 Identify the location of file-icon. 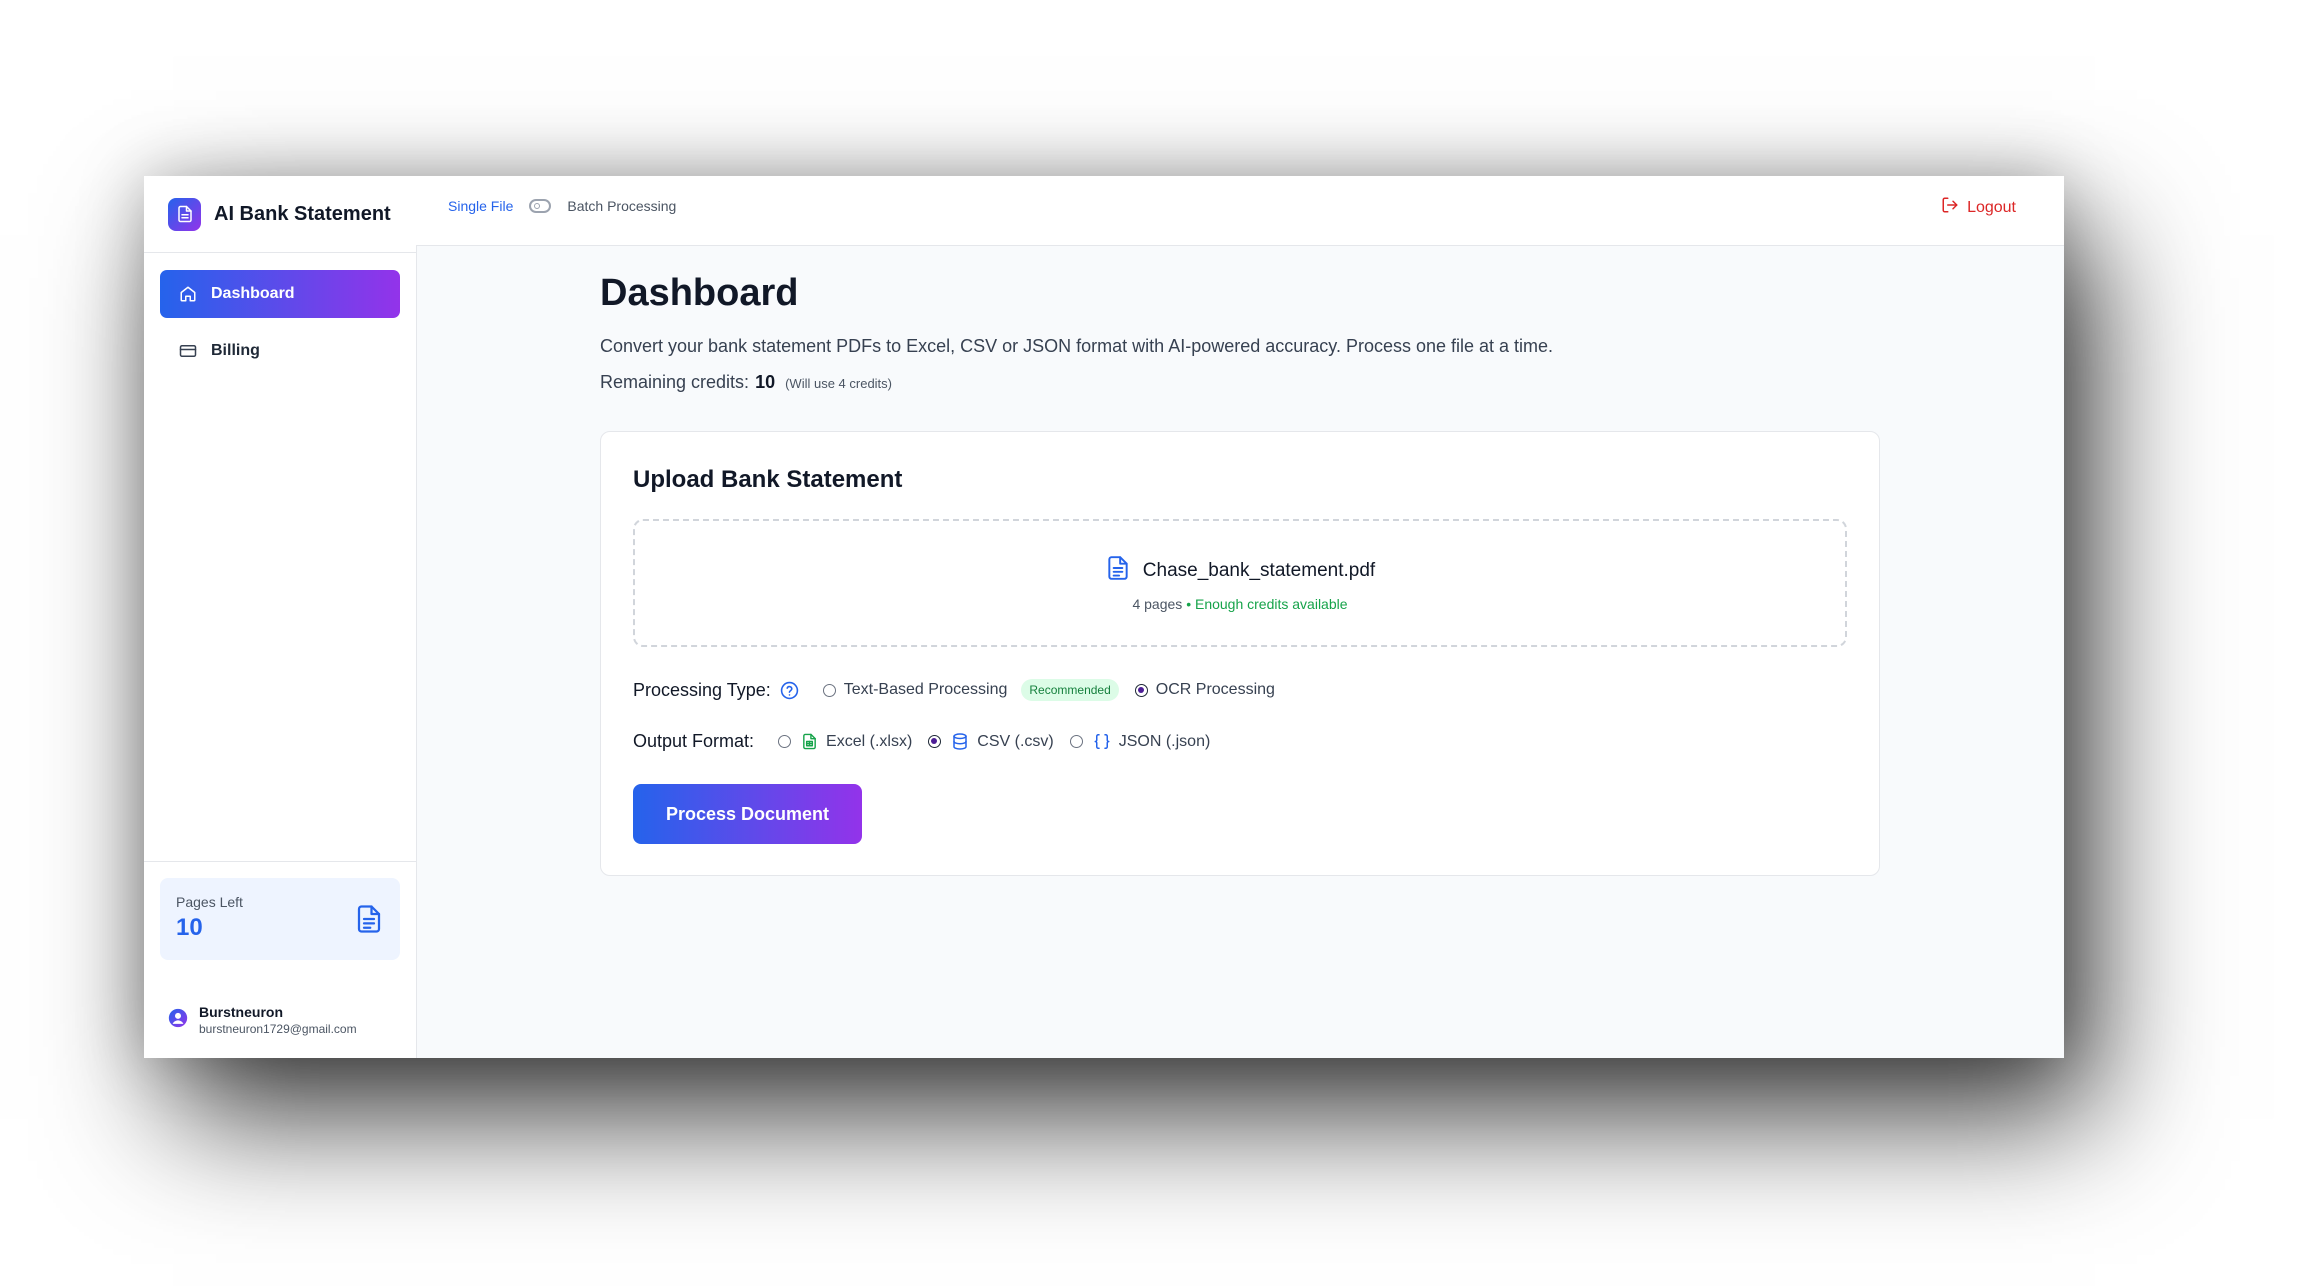
(1118, 570).